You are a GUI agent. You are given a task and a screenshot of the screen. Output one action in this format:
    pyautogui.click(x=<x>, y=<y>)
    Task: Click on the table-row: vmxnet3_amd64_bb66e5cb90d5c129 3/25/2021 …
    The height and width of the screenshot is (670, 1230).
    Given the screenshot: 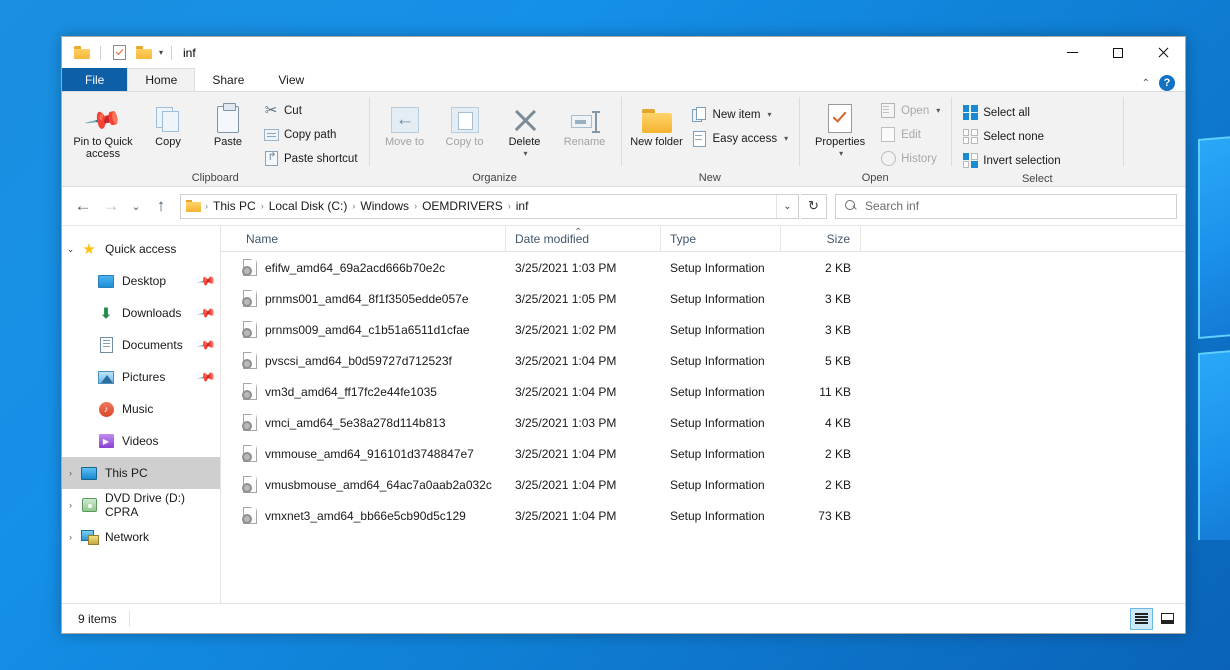 What is the action you would take?
    pyautogui.click(x=703, y=515)
    